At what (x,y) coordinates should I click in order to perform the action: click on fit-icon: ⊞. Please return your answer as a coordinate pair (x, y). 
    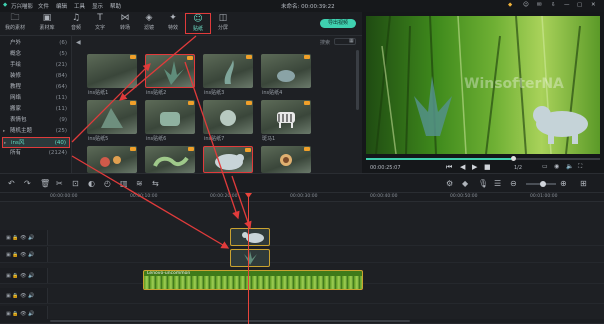
    Looking at the image, I should click on (583, 184).